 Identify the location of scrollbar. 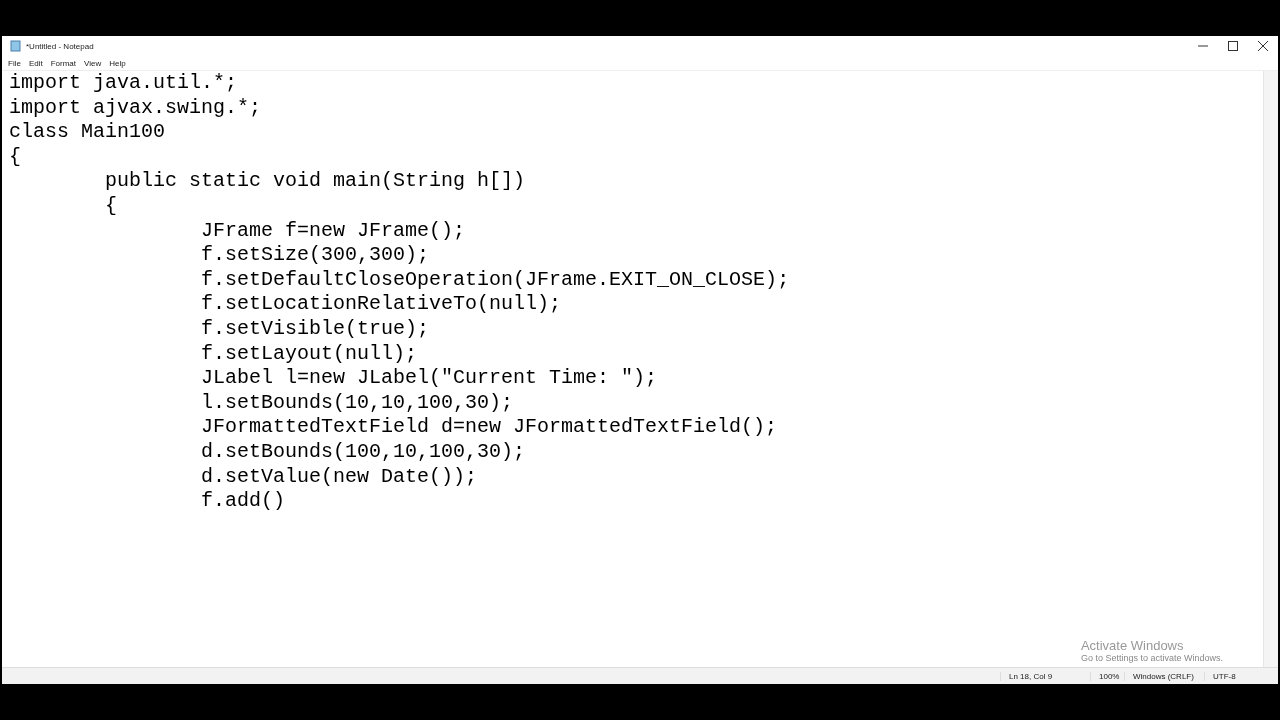
(1270, 369).